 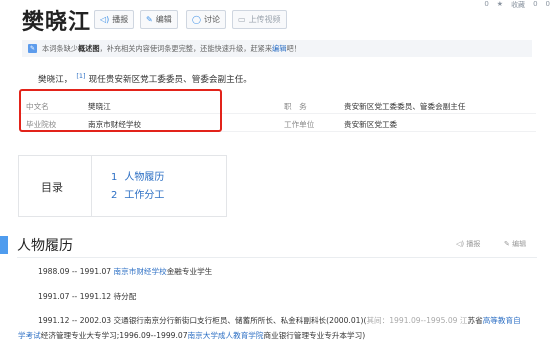 I want to click on section-accent-bar, so click(x=4, y=245).